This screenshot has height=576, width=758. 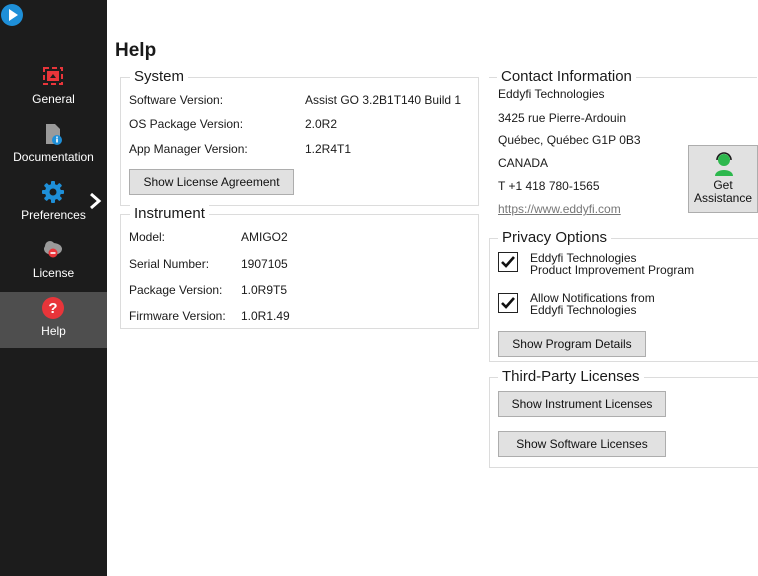 I want to click on product-improvement-checkbox, so click(x=508, y=262).